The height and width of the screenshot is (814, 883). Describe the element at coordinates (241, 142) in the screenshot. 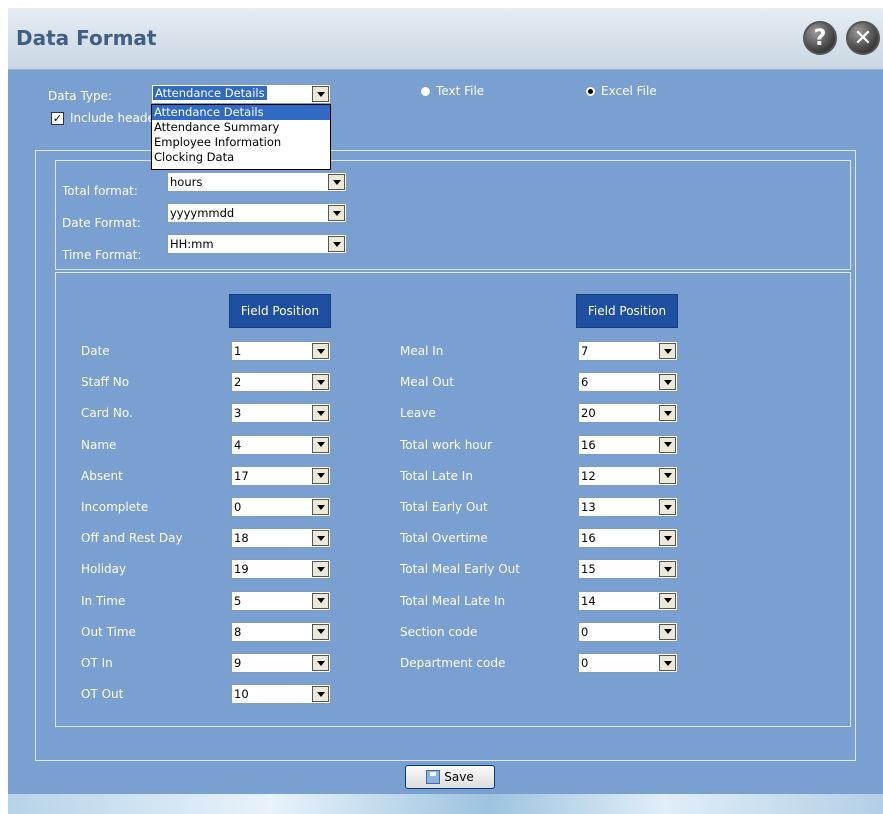

I see `dropdown-option: Employee Information` at that location.